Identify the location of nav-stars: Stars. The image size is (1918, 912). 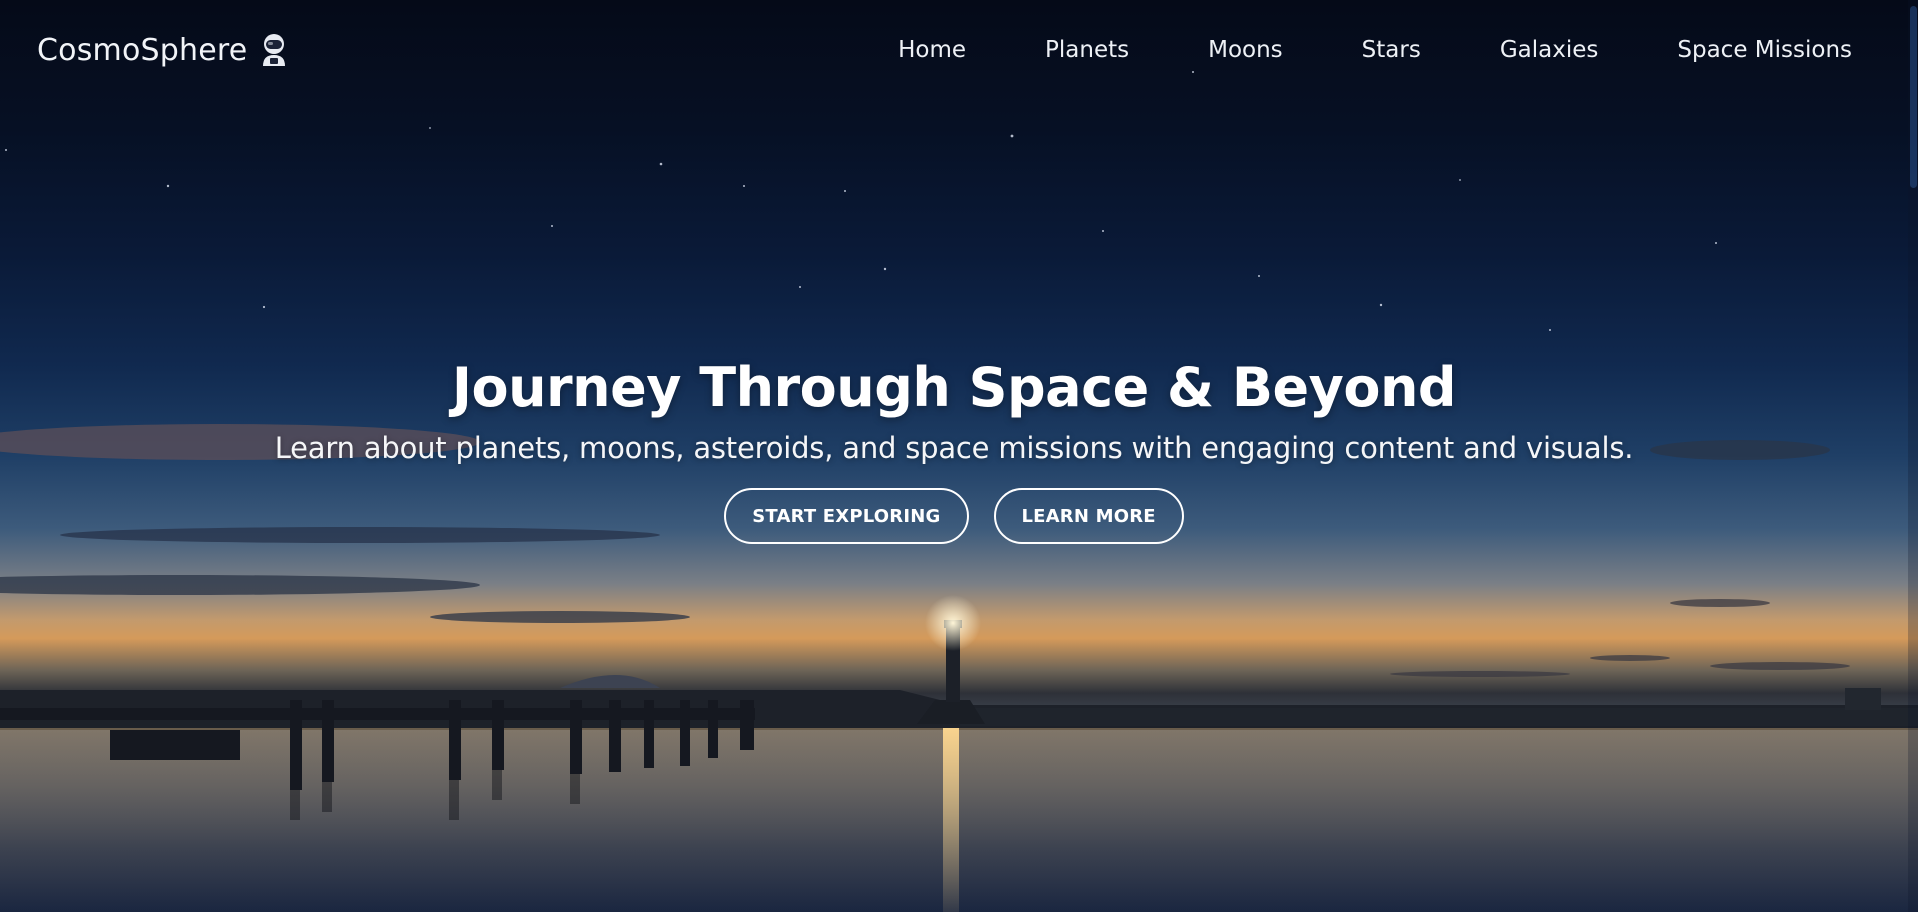
(1391, 50).